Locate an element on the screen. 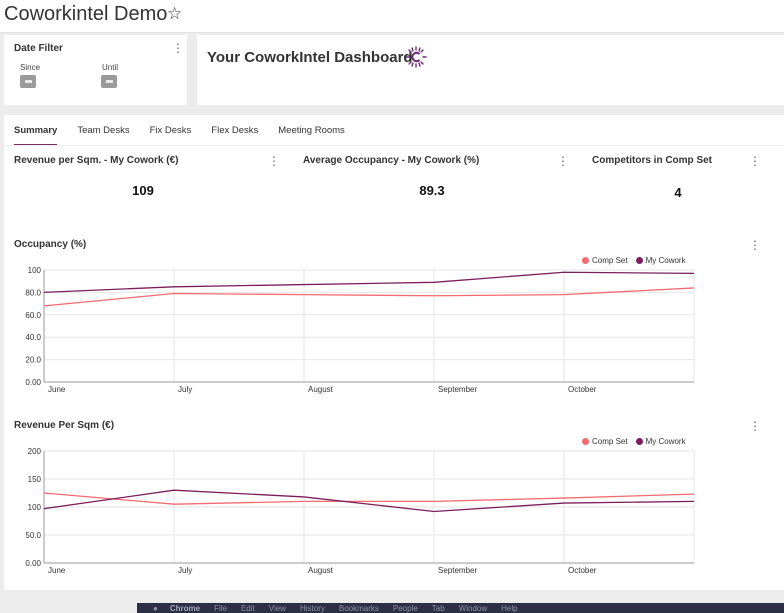  menu-item: Window is located at coordinates (473, 608).